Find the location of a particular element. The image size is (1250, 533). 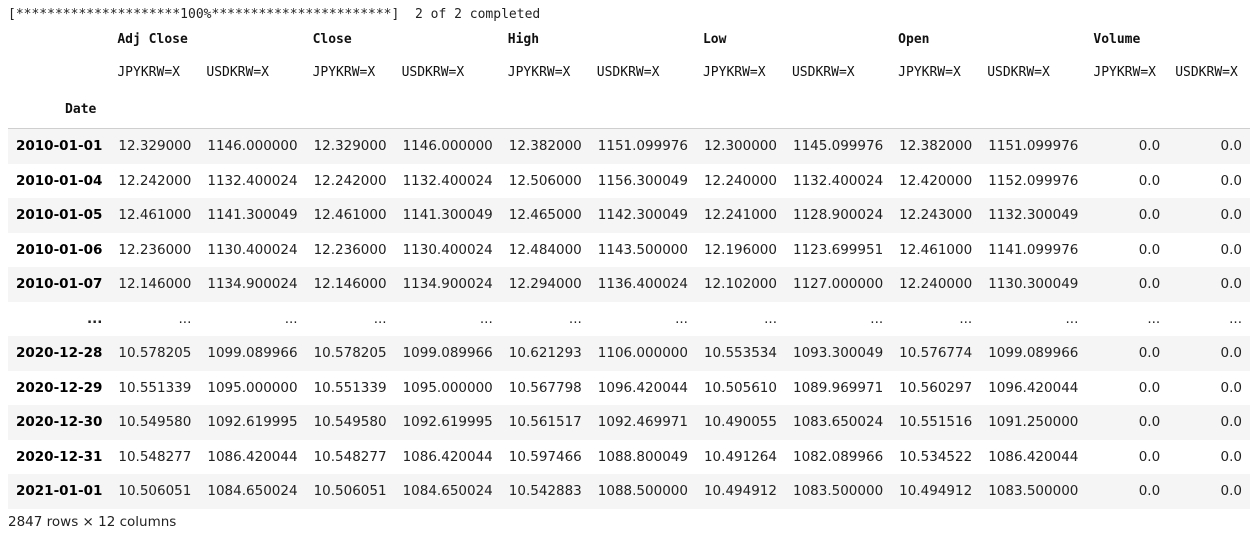

table-cell: 12.465000 is located at coordinates (545, 215).